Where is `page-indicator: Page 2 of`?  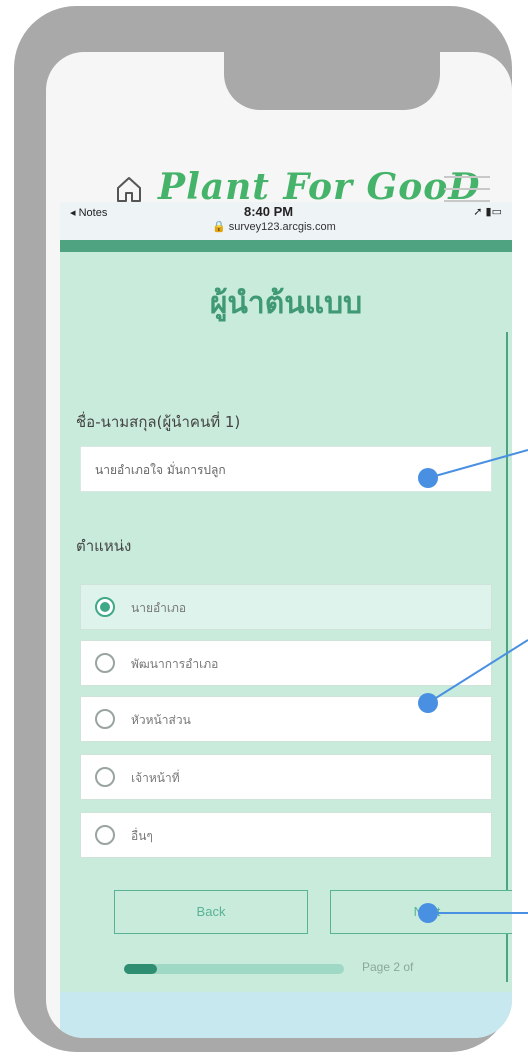
page-indicator: Page 2 of is located at coordinates (388, 967).